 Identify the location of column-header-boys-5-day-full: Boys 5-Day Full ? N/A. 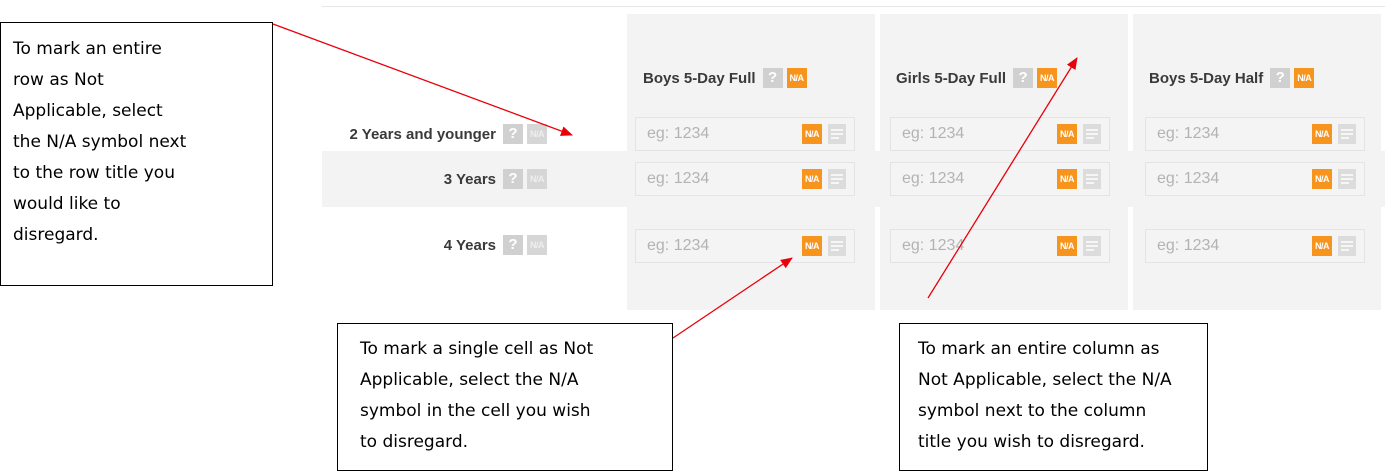
(725, 78).